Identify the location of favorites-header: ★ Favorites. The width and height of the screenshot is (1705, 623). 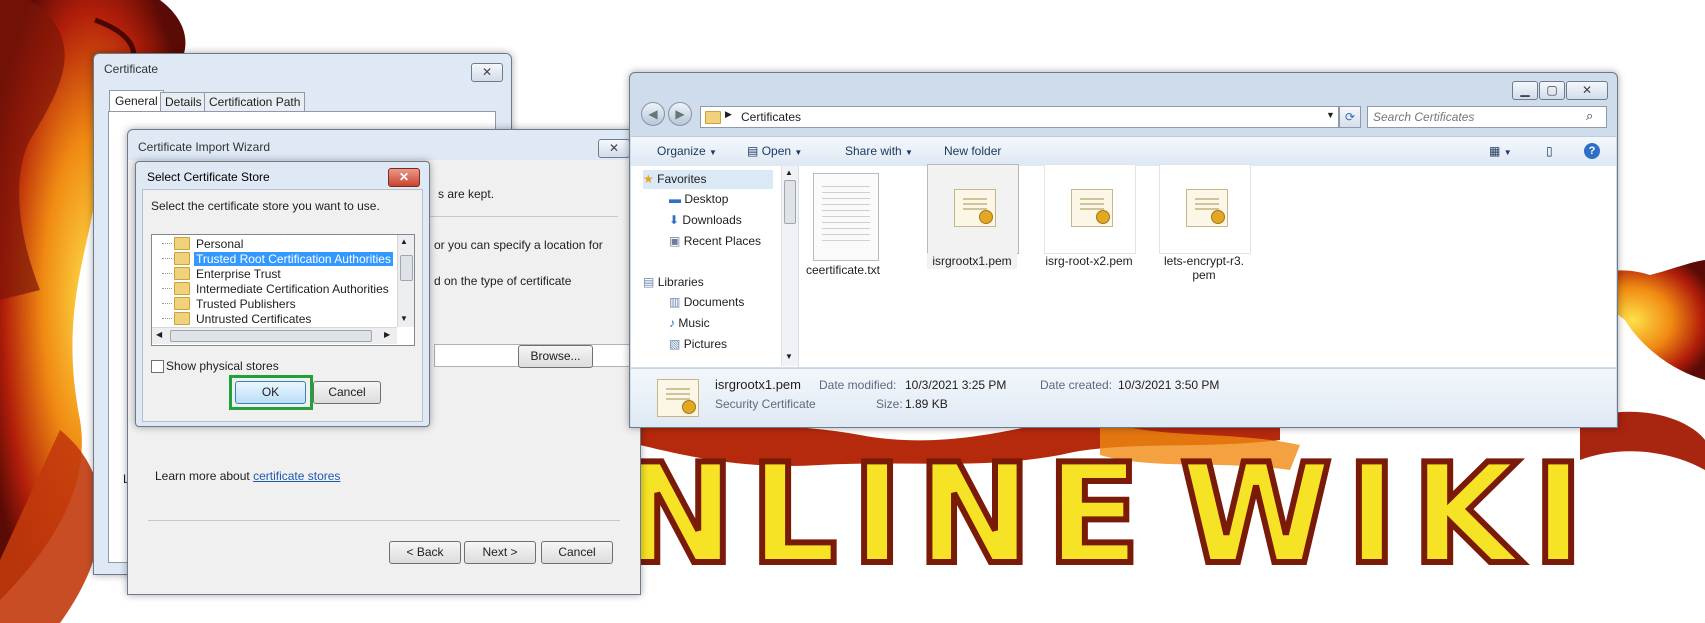
(708, 179).